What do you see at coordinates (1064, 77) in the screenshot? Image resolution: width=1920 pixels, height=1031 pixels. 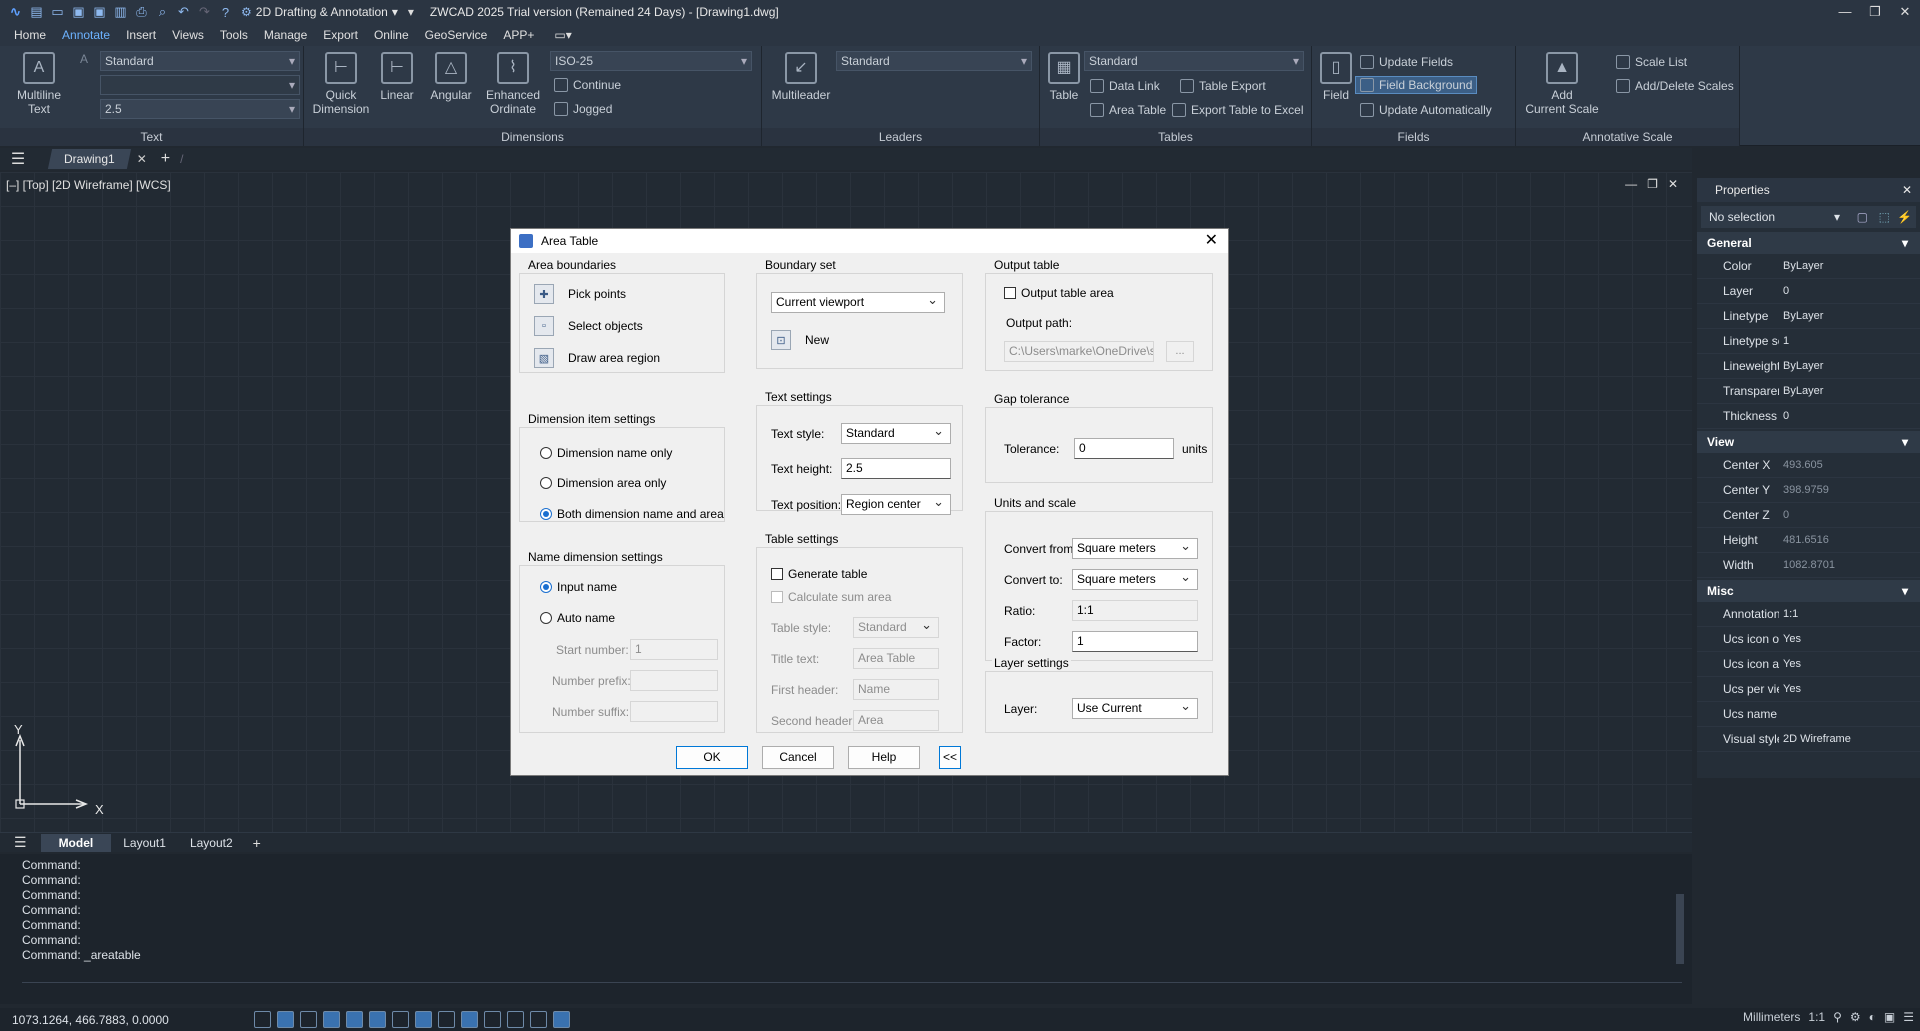 I see `table-button: ▦ Table` at bounding box center [1064, 77].